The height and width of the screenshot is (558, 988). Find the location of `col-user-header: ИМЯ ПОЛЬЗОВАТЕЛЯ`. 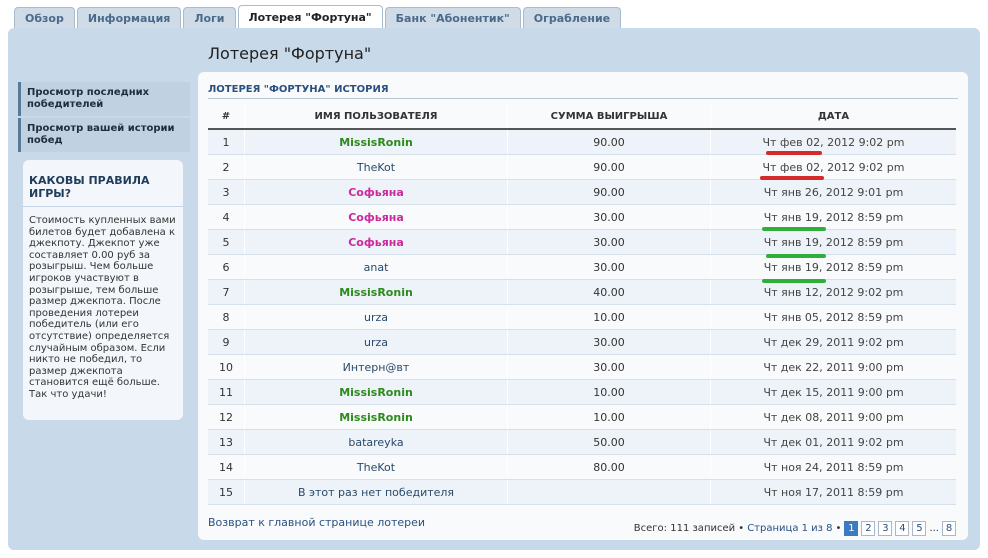

col-user-header: ИМЯ ПОЛЬЗОВАТЕЛЯ is located at coordinates (376, 117).